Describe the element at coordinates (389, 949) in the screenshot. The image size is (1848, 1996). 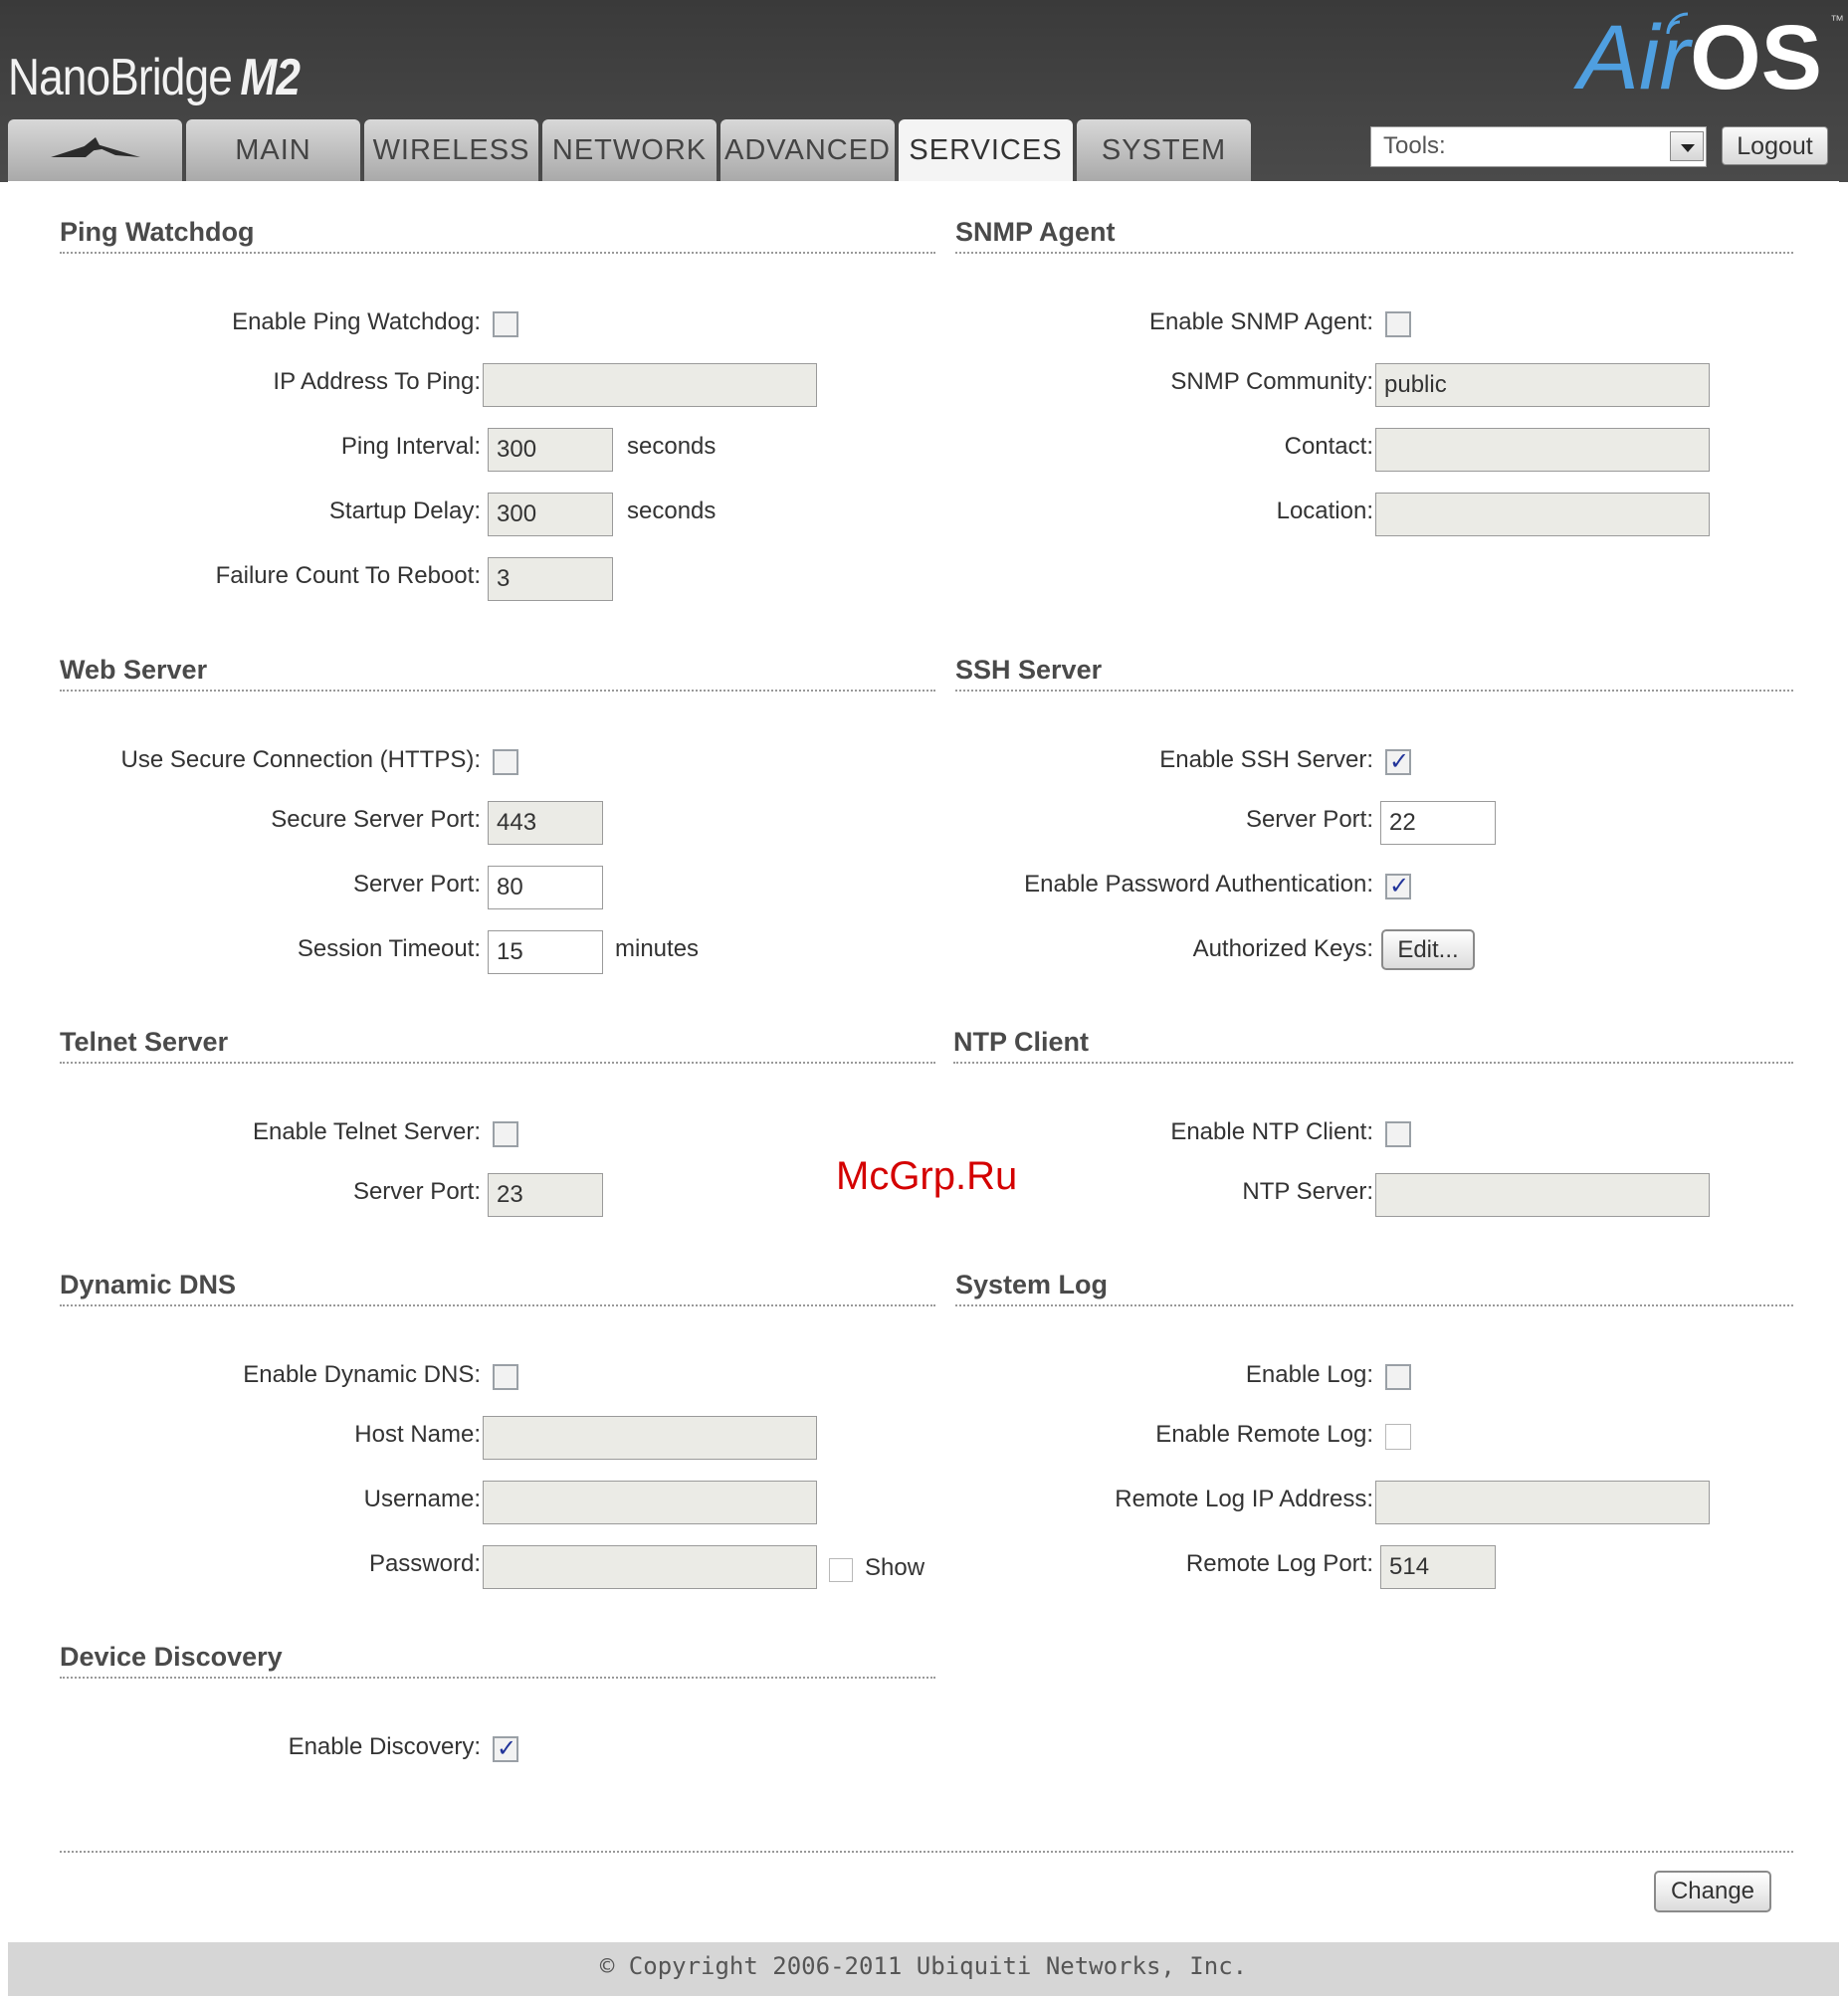
I see `session-timeout-label: Session Timeout:` at that location.